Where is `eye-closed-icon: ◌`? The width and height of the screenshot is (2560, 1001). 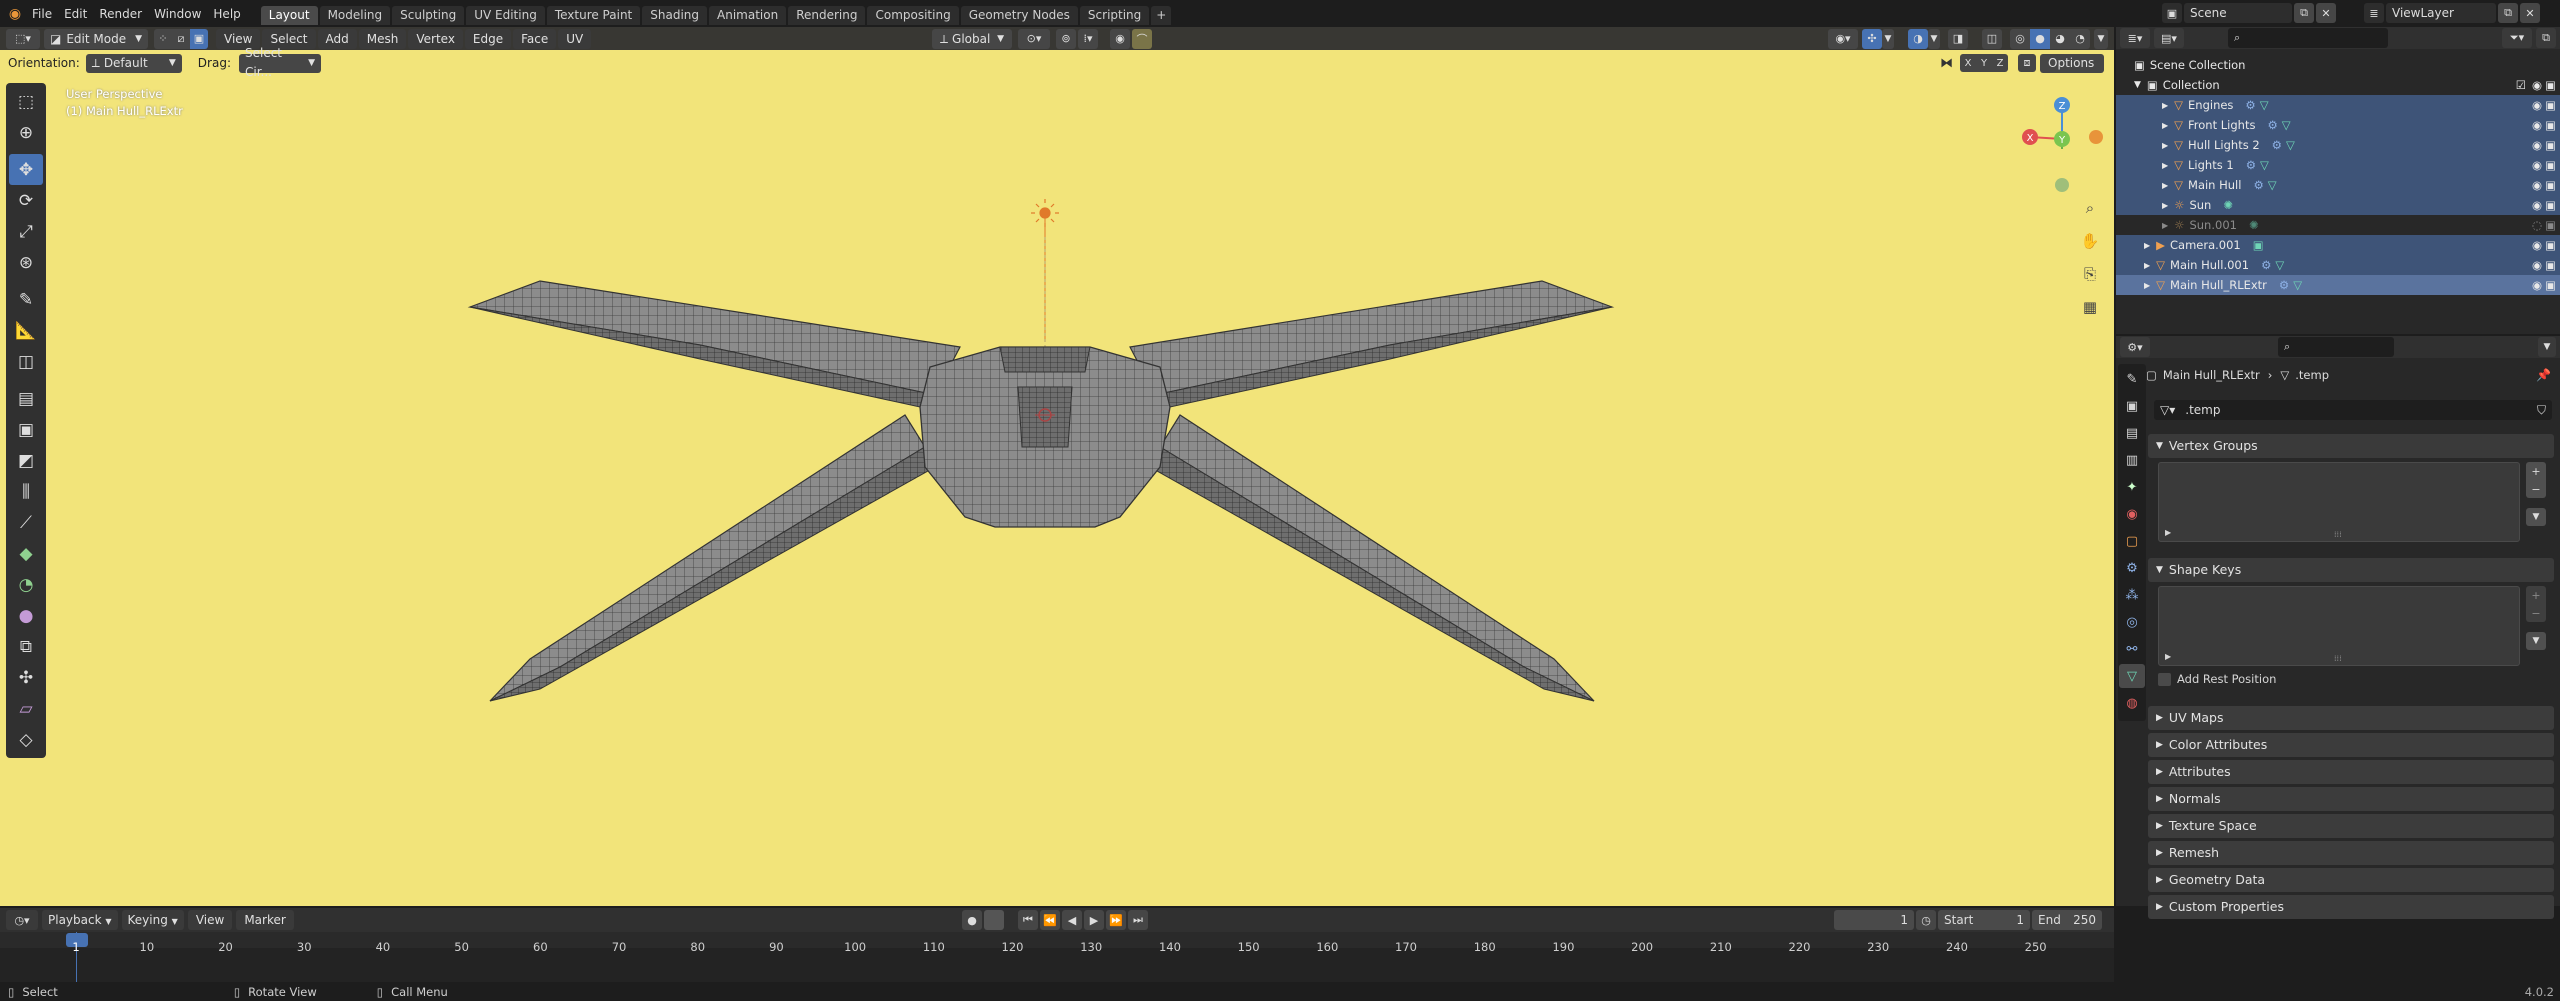 eye-closed-icon: ◌ is located at coordinates (2537, 225).